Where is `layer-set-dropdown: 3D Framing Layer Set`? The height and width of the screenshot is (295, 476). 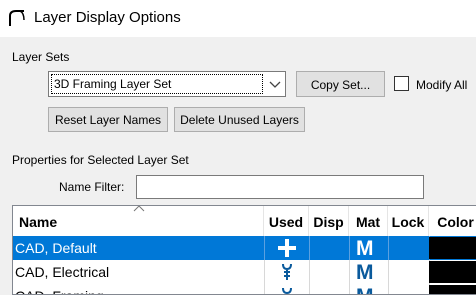
layer-set-dropdown: 3D Framing Layer Set is located at coordinates (167, 84).